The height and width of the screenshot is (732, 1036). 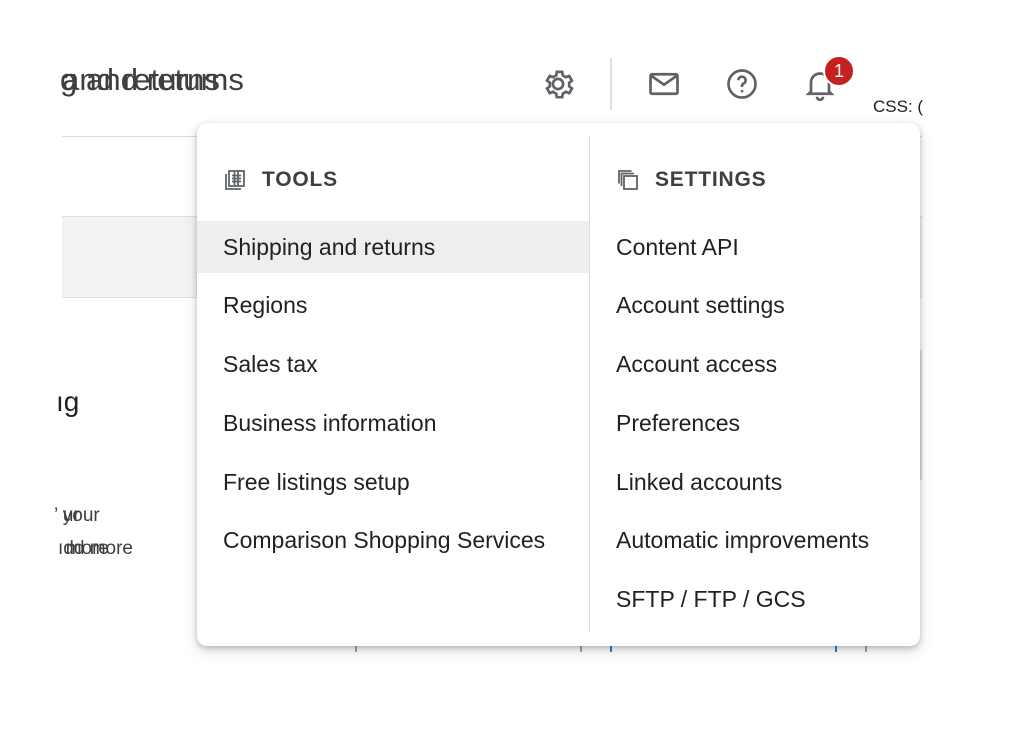 I want to click on css-label: CSS: (, so click(x=898, y=106).